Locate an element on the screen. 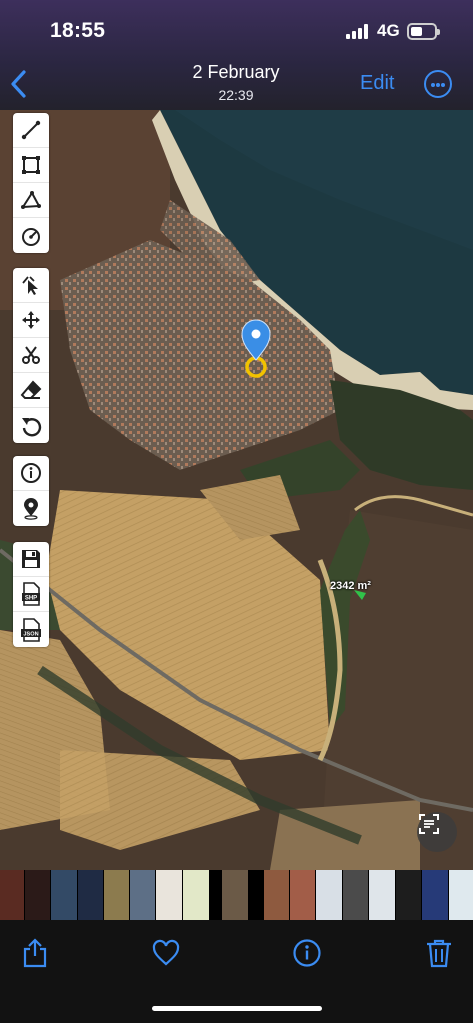 This screenshot has height=1023, width=473. page-title: 2 February is located at coordinates (236, 72).